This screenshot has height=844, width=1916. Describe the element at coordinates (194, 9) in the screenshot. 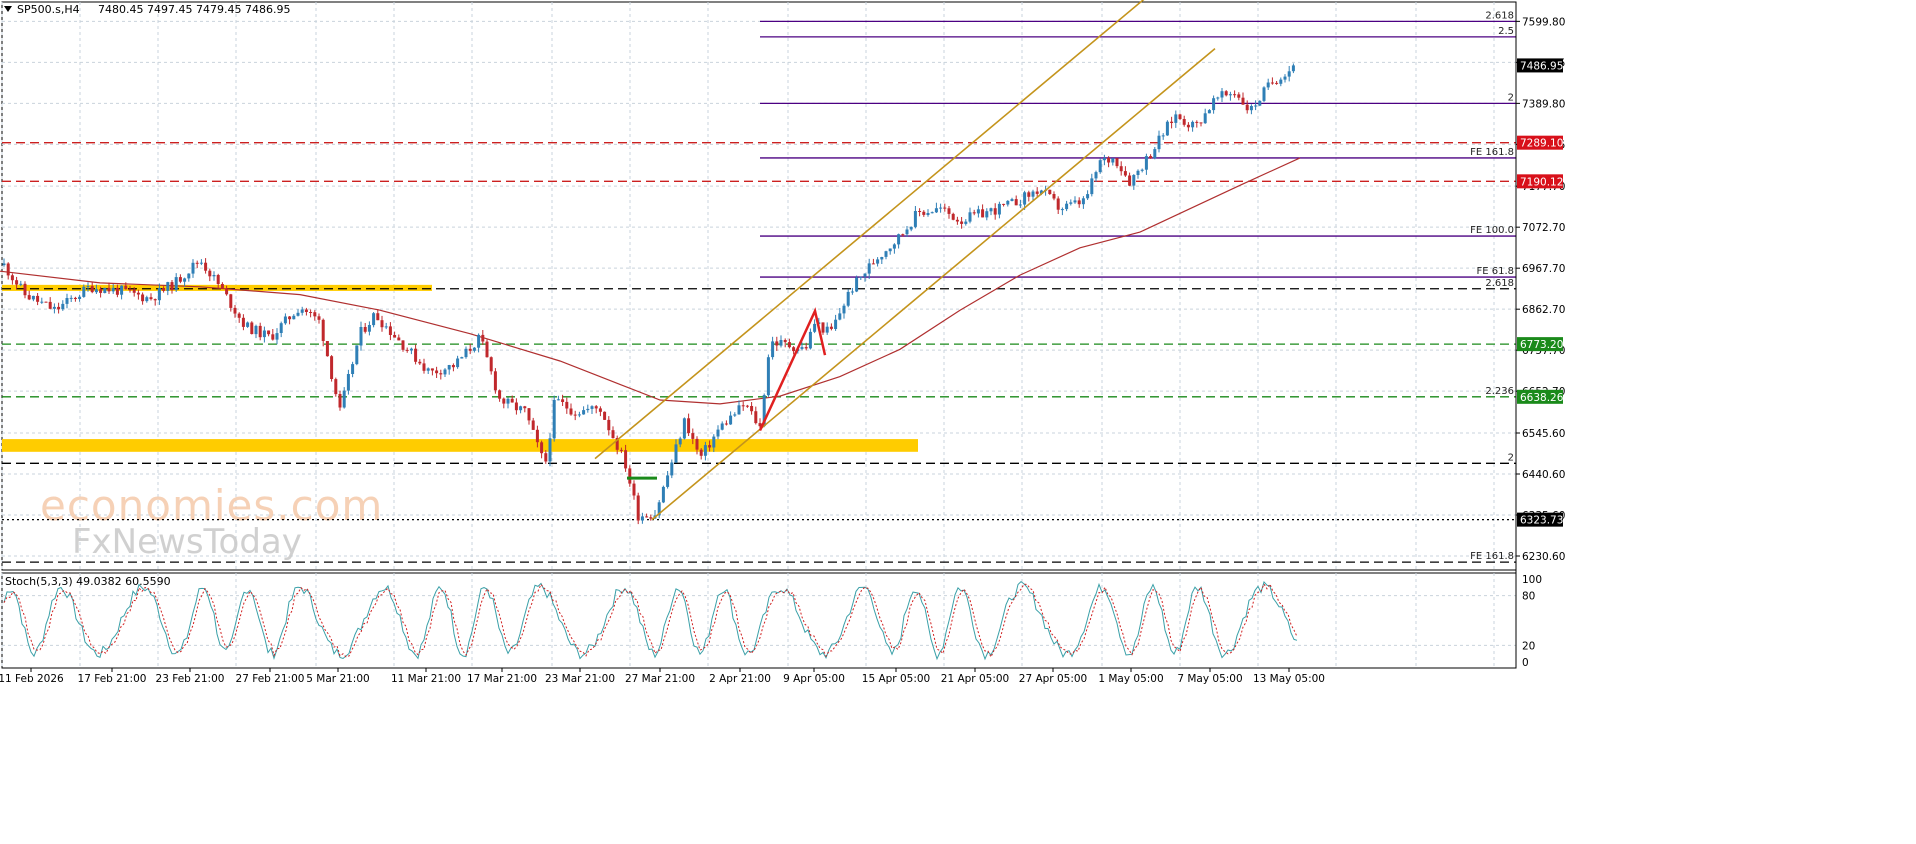

I see `ohlc-values: 7480.45 7497.45 7479.45 7486.95` at that location.